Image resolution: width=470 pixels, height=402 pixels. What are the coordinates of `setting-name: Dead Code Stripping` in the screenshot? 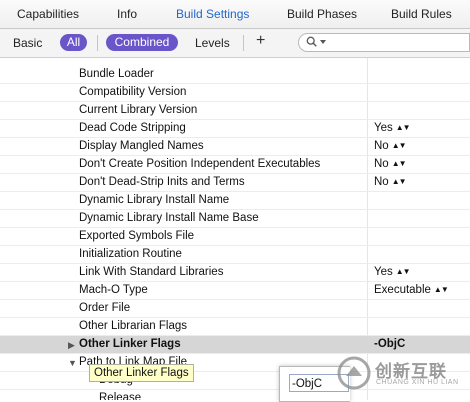 It's located at (132, 128).